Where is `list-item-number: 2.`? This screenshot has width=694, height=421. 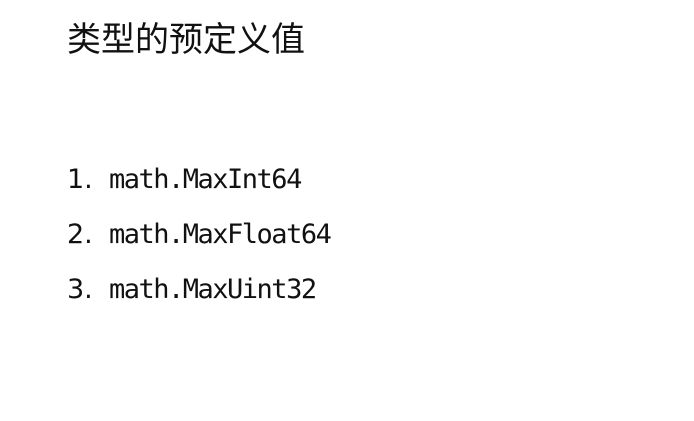
list-item-number: 2. is located at coordinates (80, 234).